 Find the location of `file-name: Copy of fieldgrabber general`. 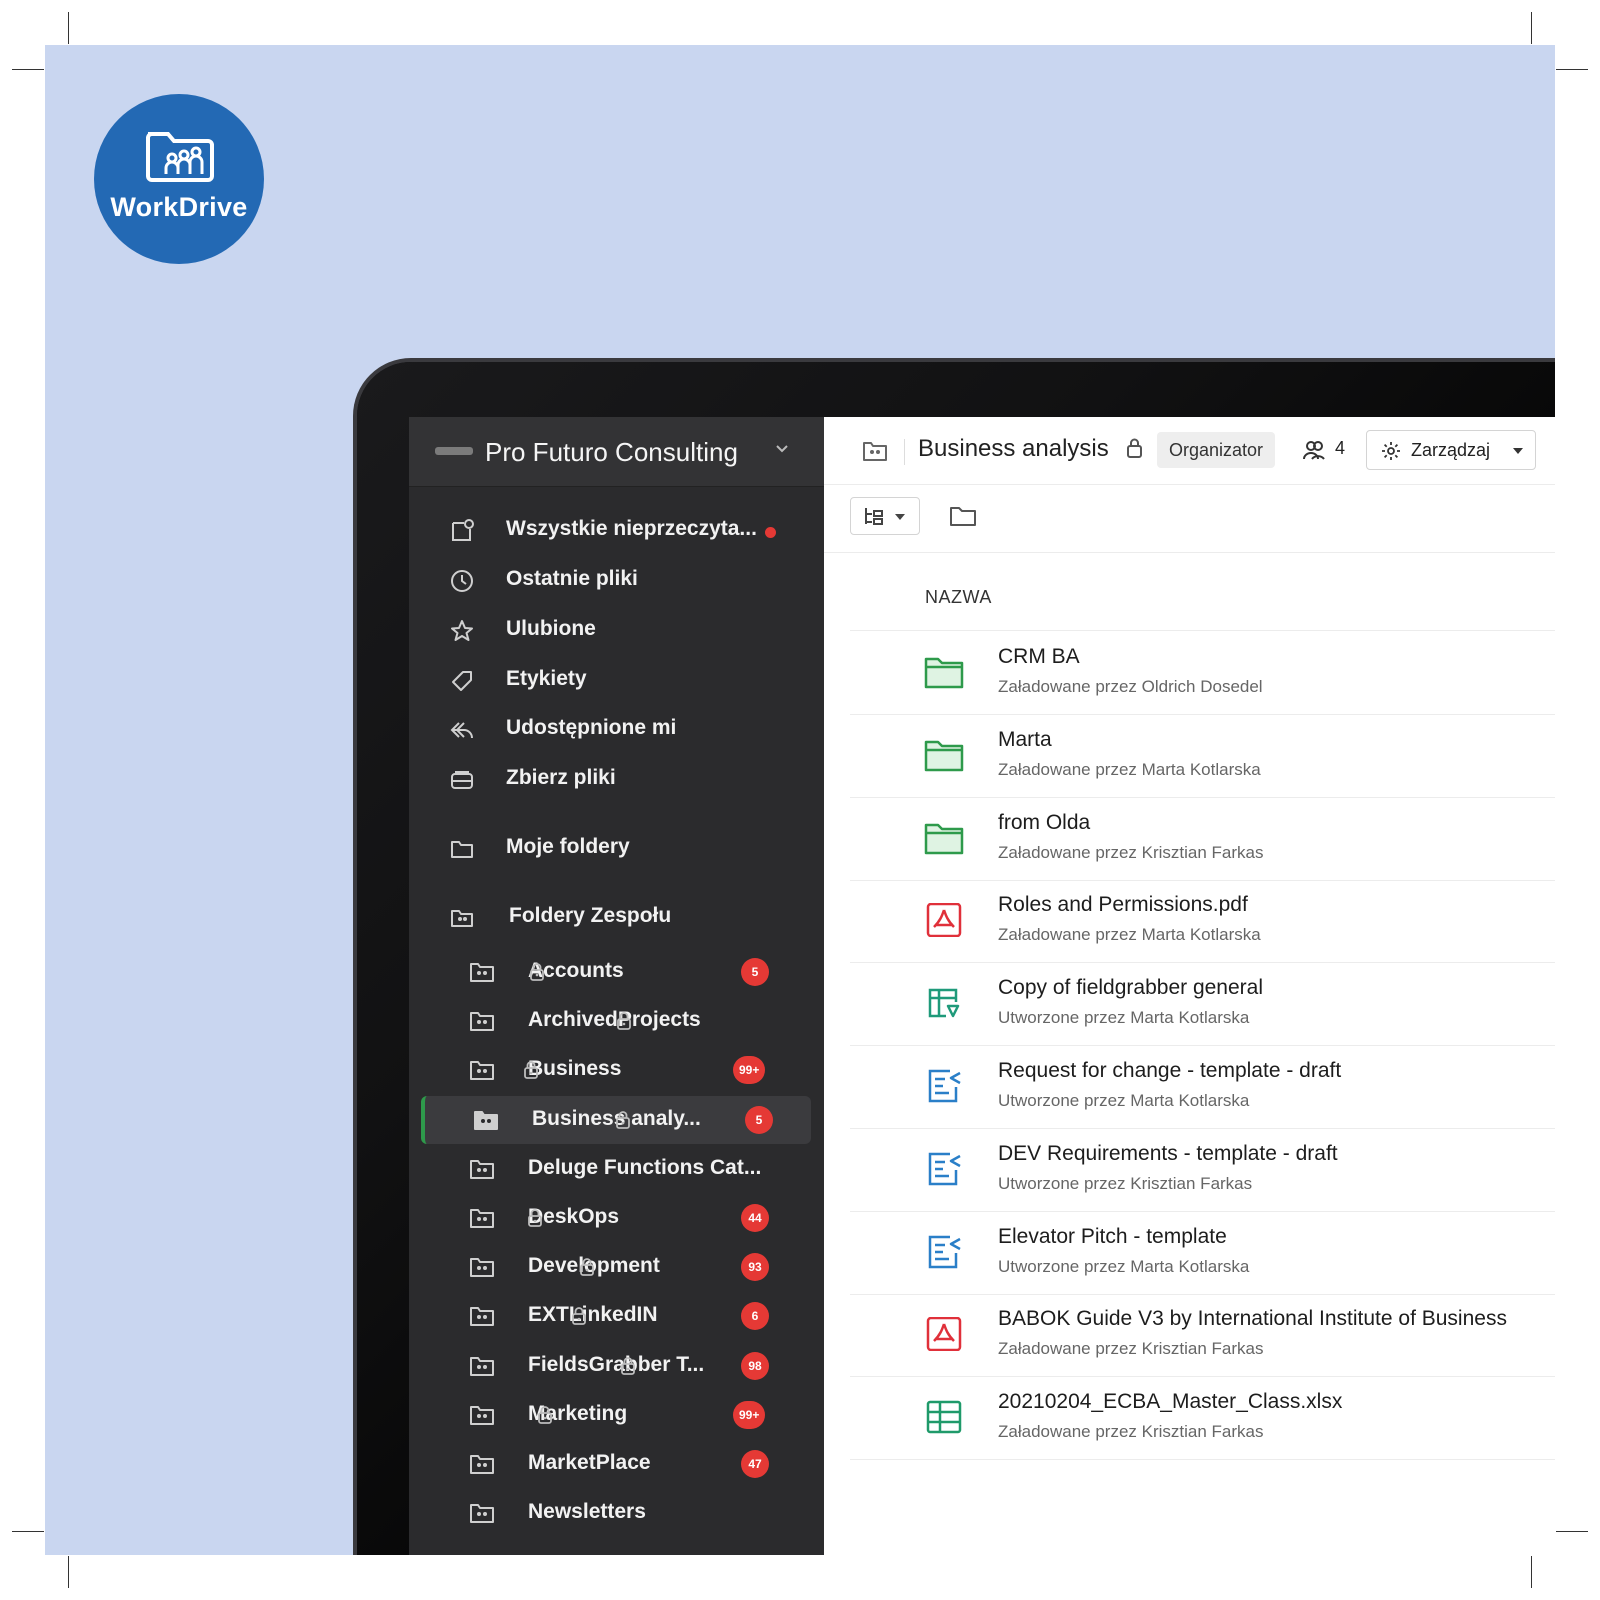

file-name: Copy of fieldgrabber general is located at coordinates (1130, 988).